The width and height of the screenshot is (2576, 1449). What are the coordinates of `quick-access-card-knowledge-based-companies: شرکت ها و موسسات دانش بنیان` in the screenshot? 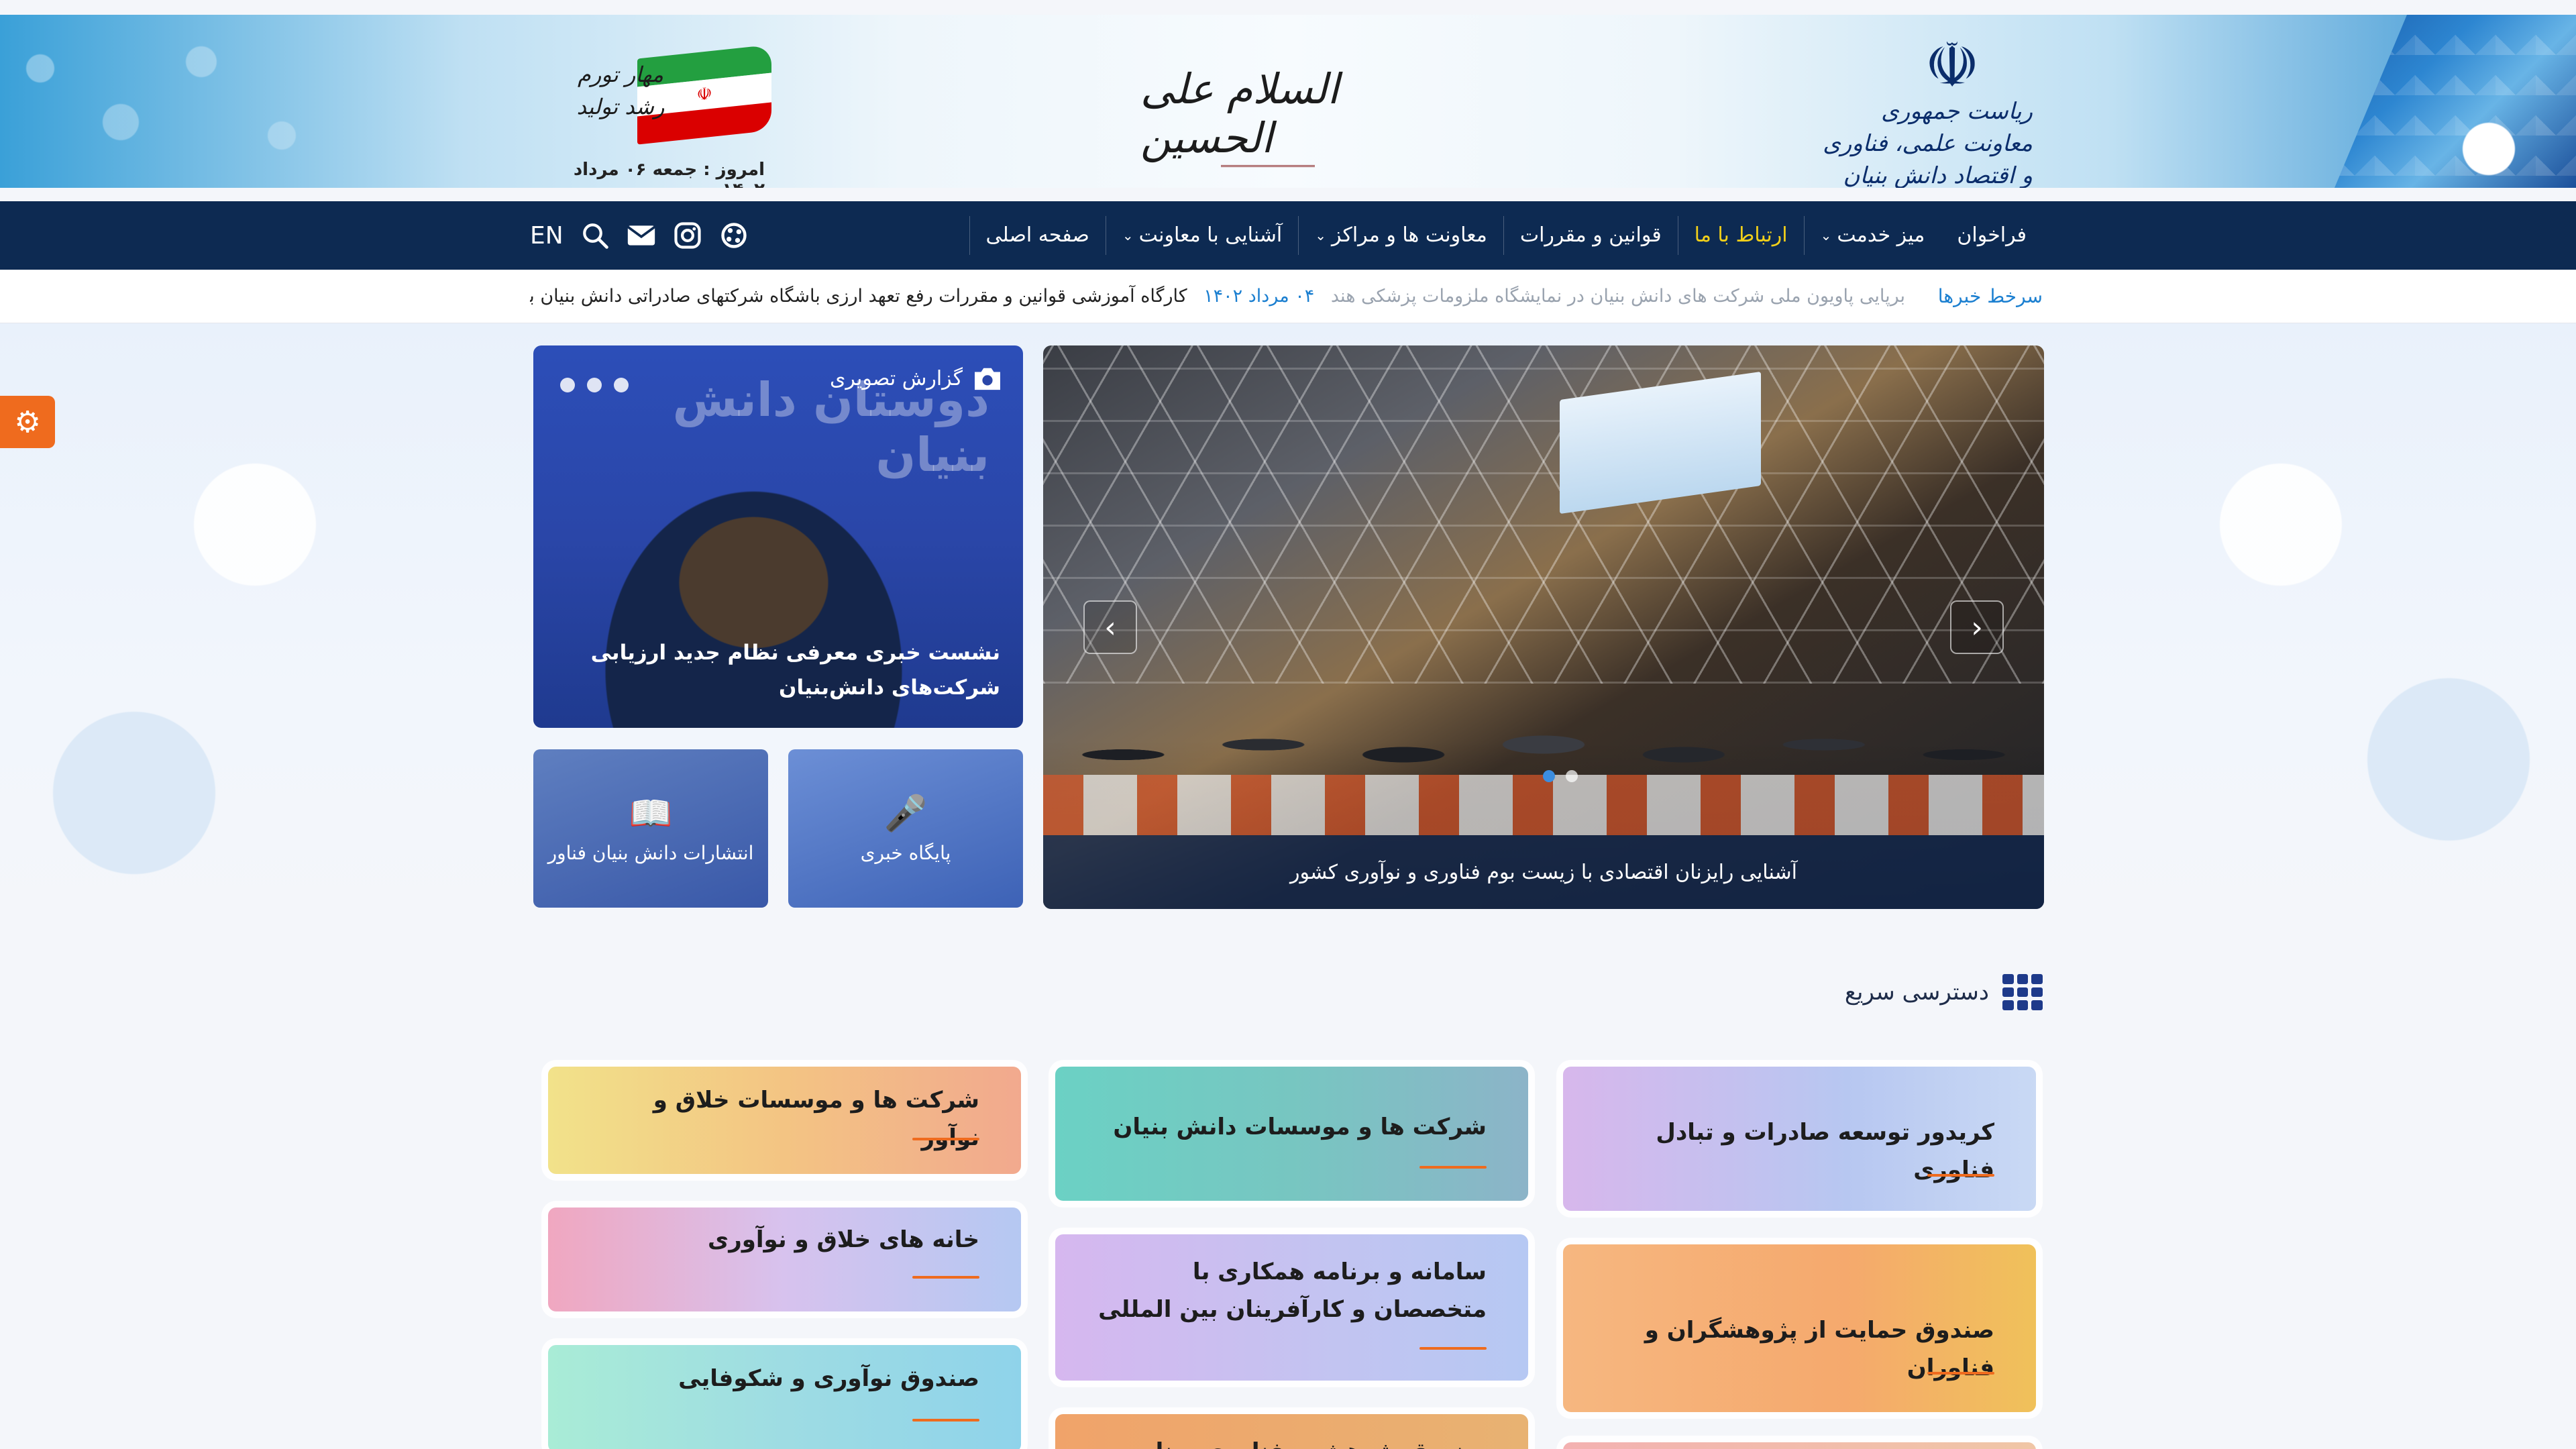 It's located at (1291, 1134).